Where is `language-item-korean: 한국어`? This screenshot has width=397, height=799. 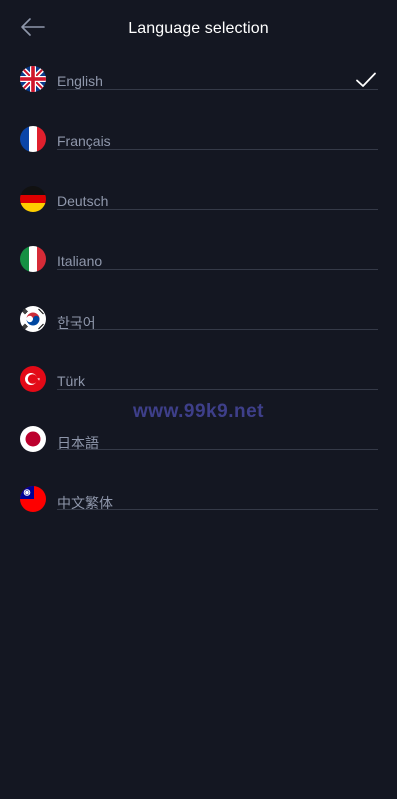 language-item-korean: 한국어 is located at coordinates (198, 330).